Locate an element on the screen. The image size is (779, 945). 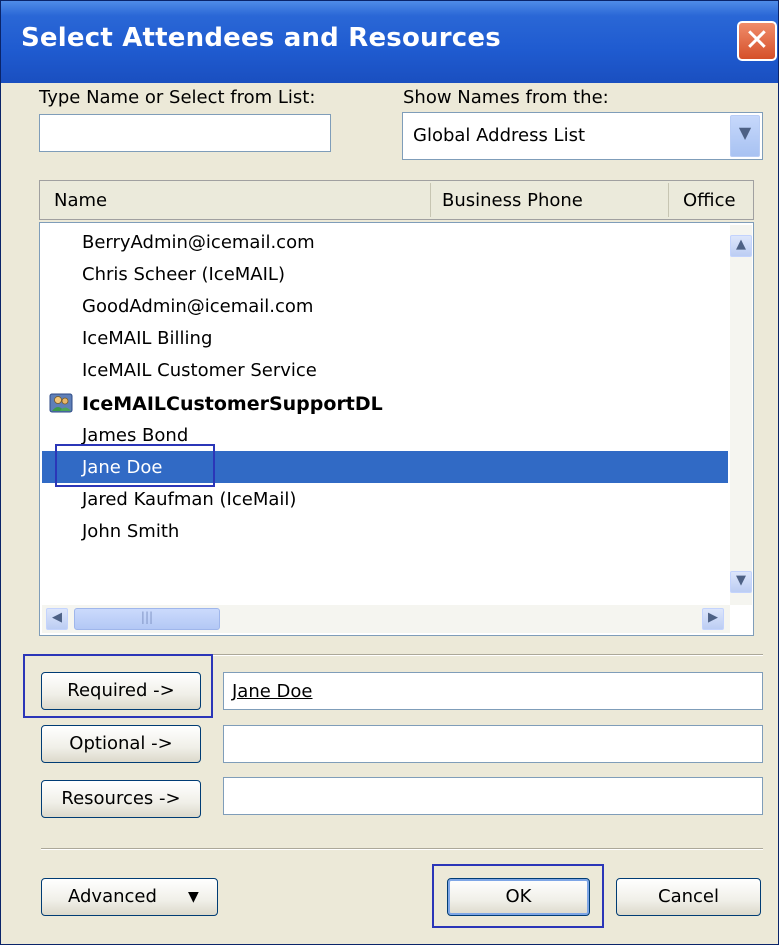
cancel-button: Cancel is located at coordinates (688, 897).